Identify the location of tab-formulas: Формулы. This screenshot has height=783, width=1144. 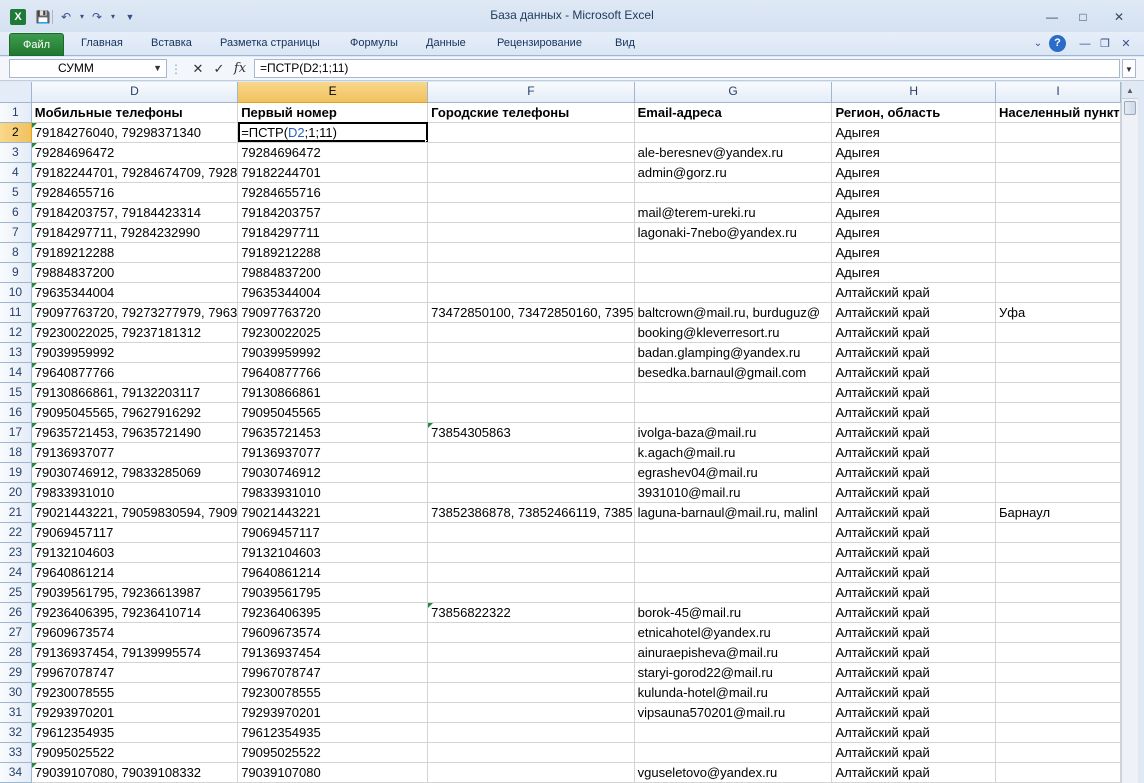
(374, 43).